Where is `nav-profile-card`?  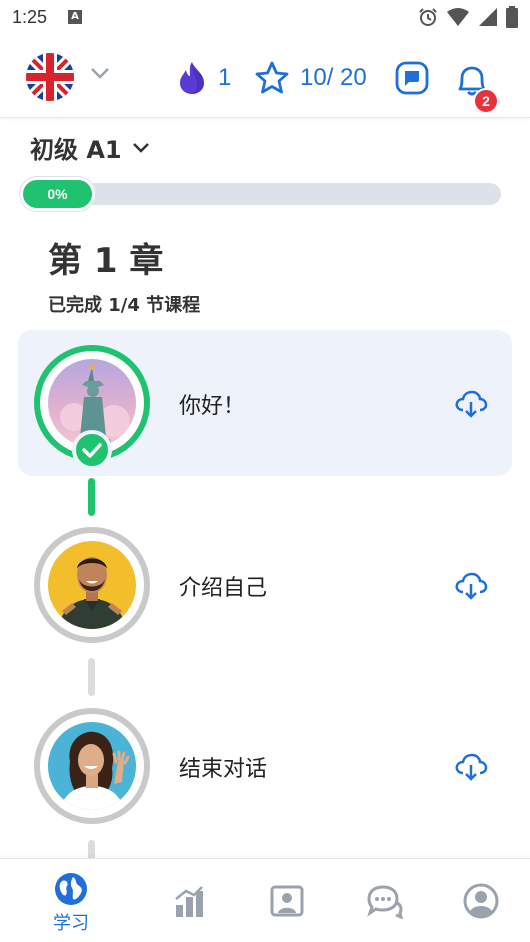
nav-profile-card is located at coordinates (287, 903).